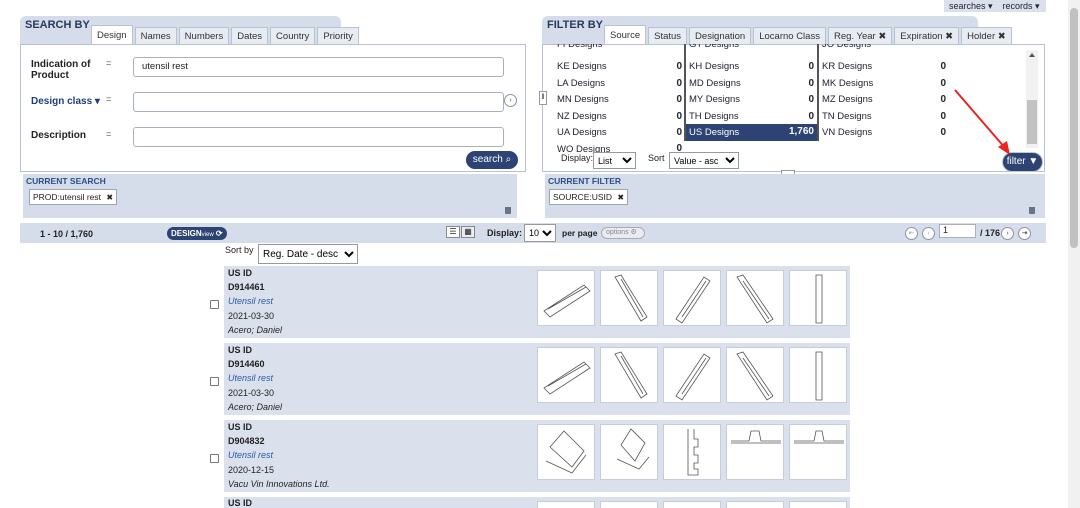  I want to click on page-scrollbar, so click(1074, 254).